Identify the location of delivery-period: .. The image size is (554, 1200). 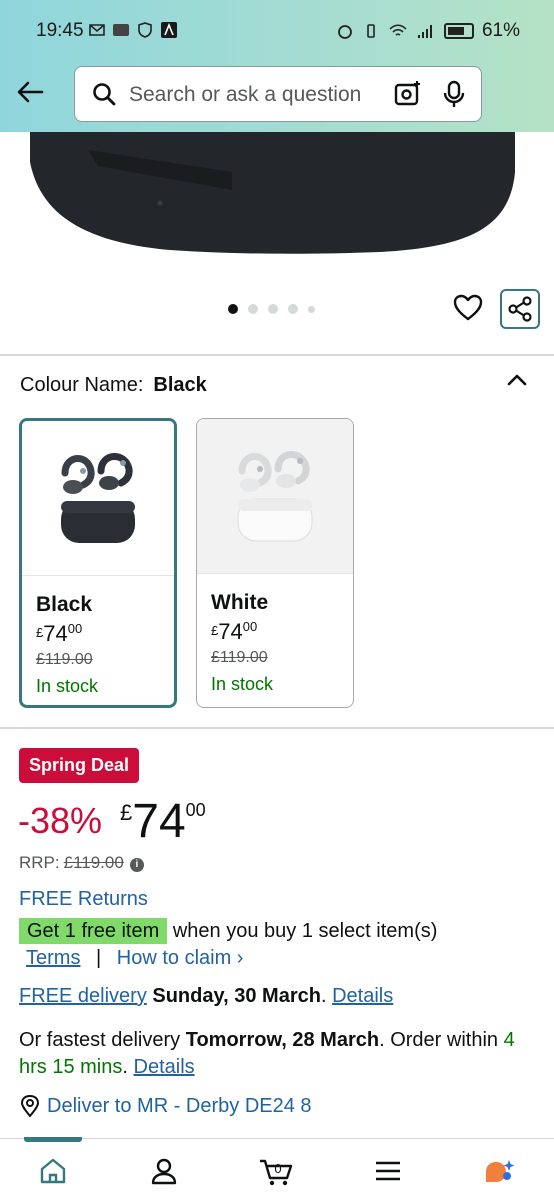
(323, 996).